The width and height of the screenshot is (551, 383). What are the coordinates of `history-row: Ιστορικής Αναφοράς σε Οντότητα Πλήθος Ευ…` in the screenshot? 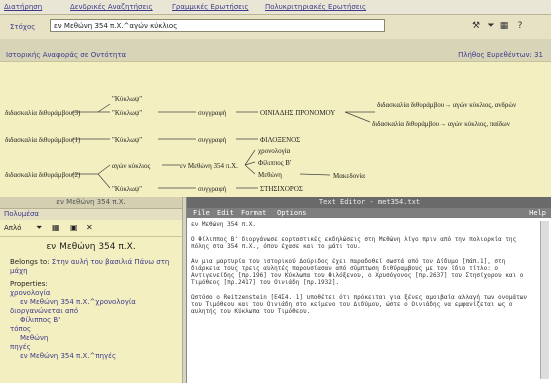 It's located at (275, 55).